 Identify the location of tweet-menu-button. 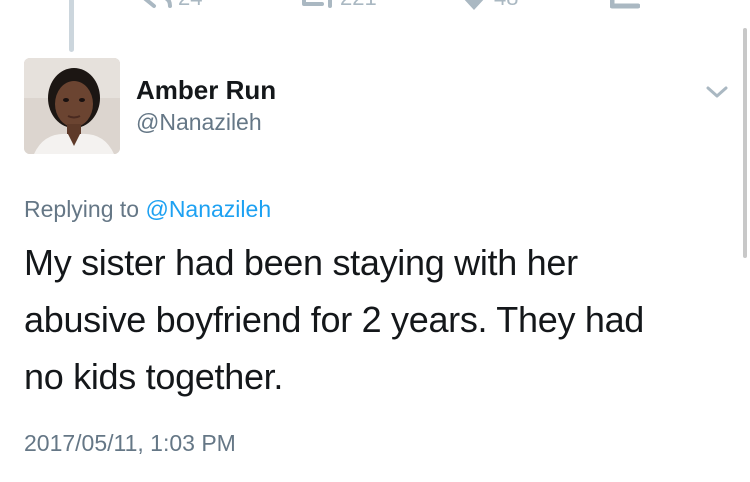
(717, 92).